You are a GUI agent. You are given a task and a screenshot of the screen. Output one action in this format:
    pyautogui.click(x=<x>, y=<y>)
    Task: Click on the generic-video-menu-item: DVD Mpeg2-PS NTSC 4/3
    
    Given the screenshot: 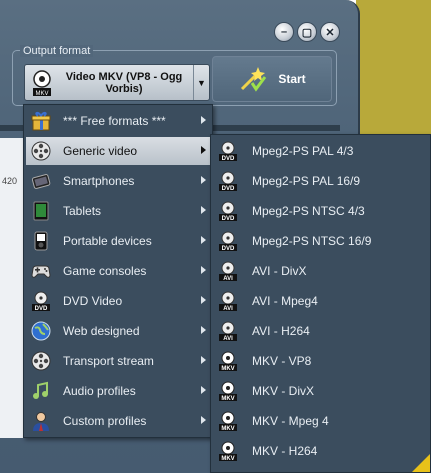 What is the action you would take?
    pyautogui.click(x=321, y=211)
    